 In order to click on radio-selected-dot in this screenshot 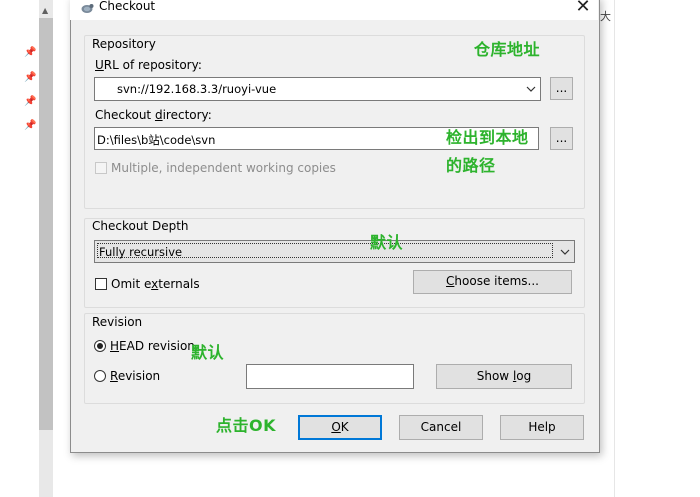, I will do `click(100, 346)`.